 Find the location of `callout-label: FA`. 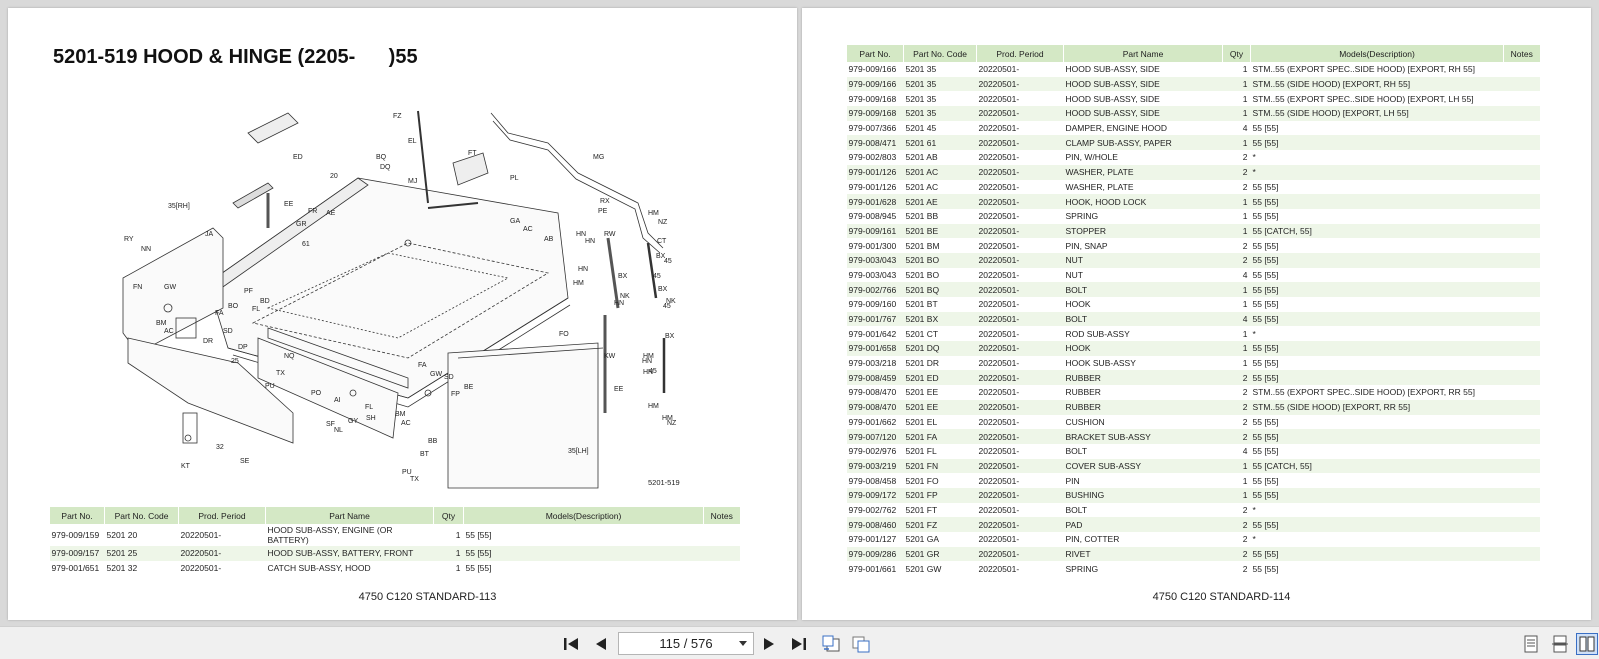

callout-label: FA is located at coordinates (219, 313).